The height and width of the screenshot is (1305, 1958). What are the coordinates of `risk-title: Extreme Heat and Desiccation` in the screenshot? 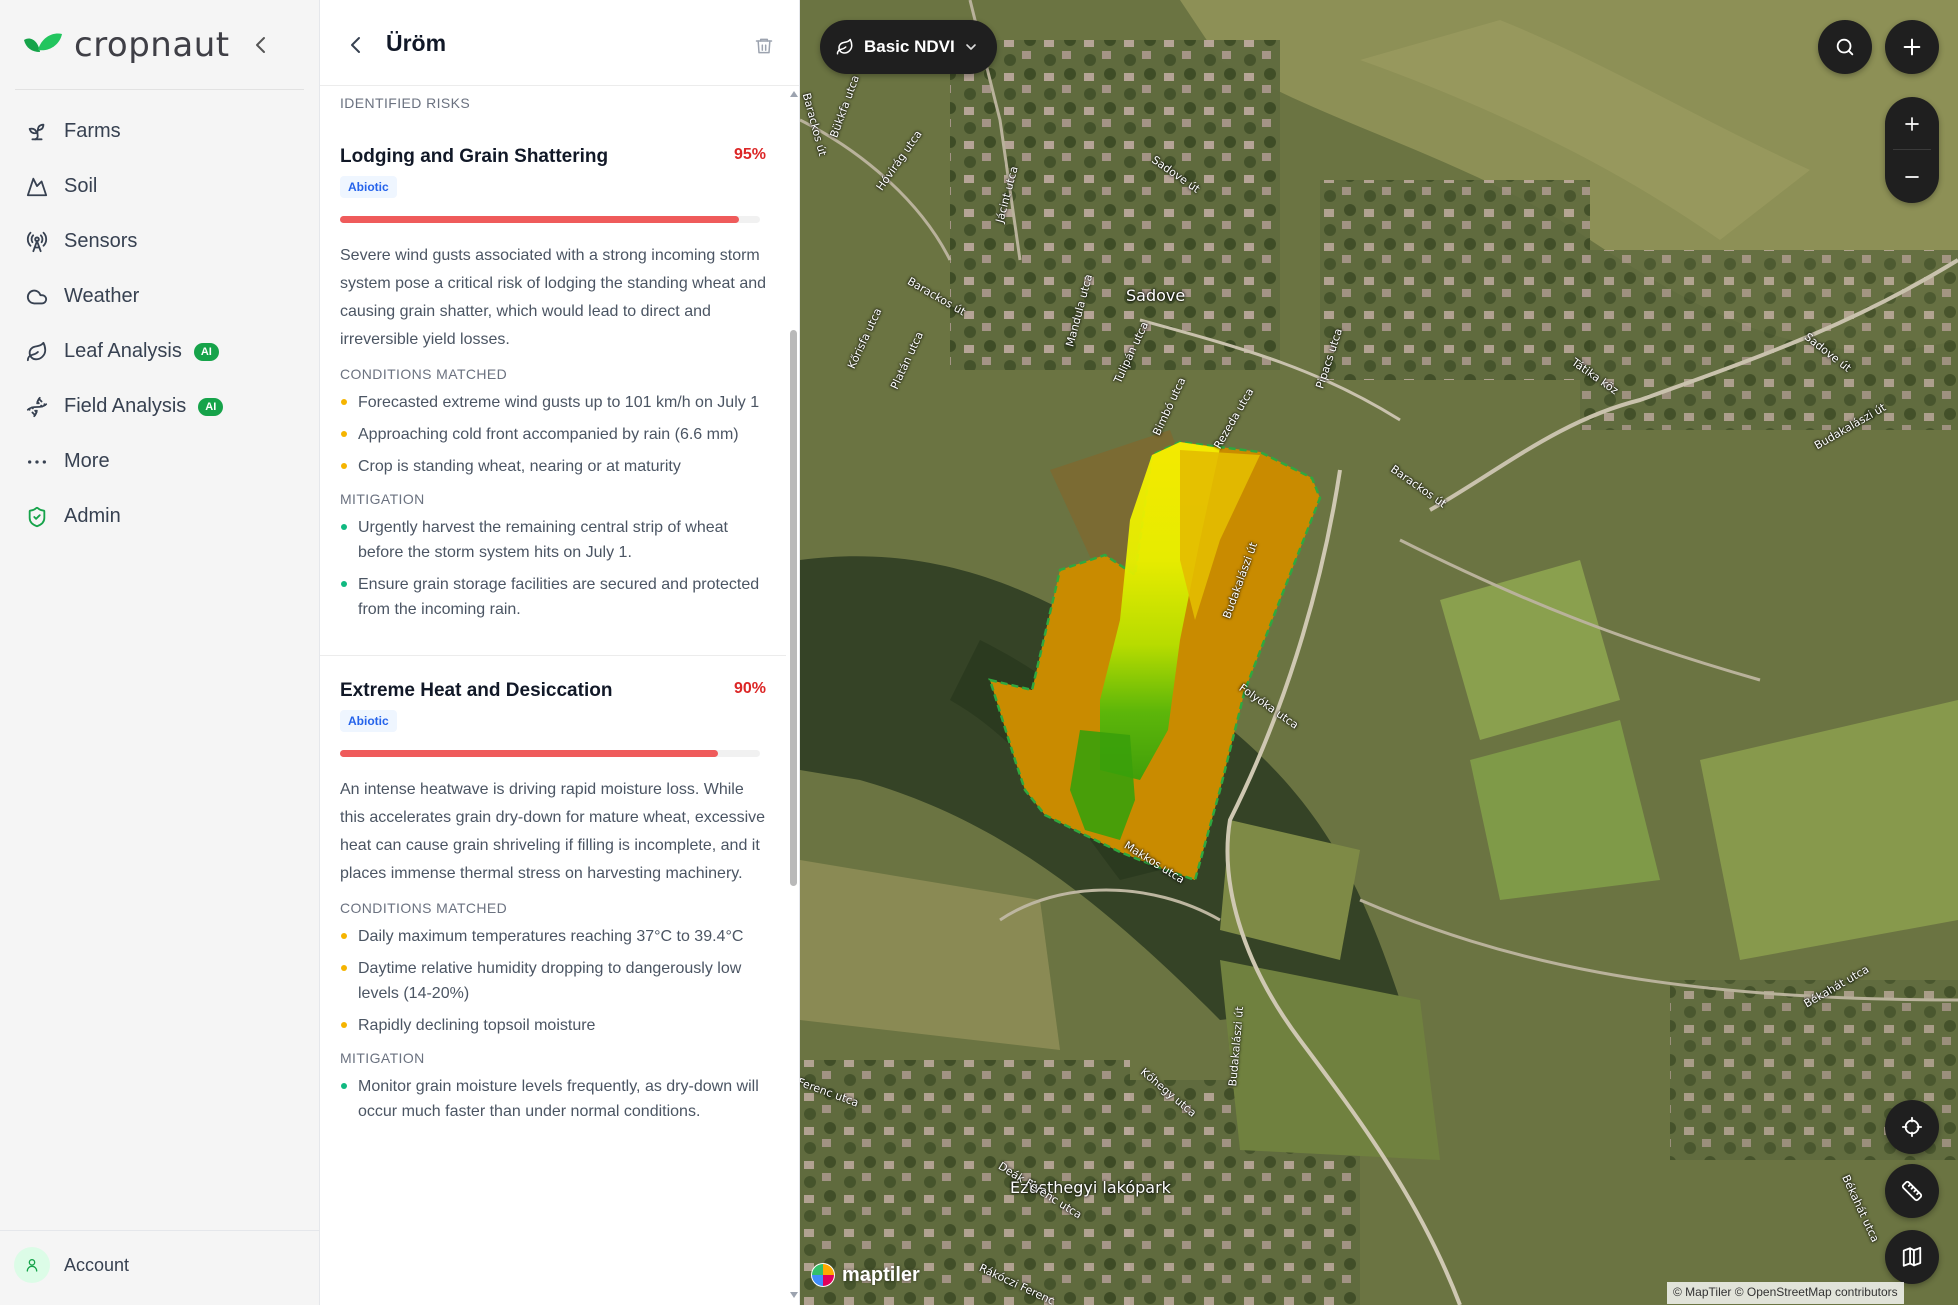 It's located at (476, 690).